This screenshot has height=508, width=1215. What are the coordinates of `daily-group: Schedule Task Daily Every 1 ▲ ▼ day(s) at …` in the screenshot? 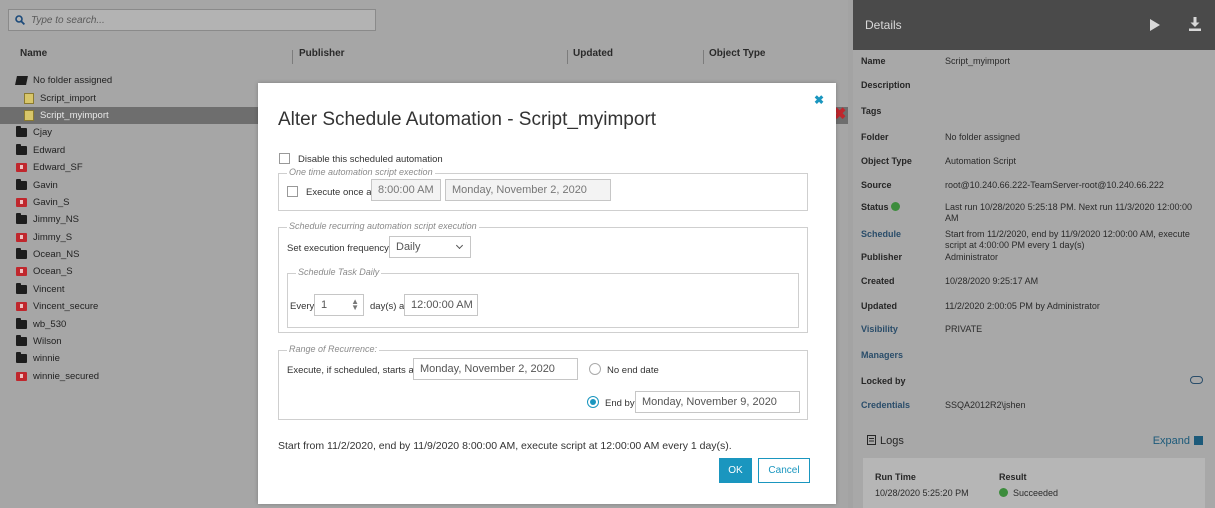 It's located at (543, 297).